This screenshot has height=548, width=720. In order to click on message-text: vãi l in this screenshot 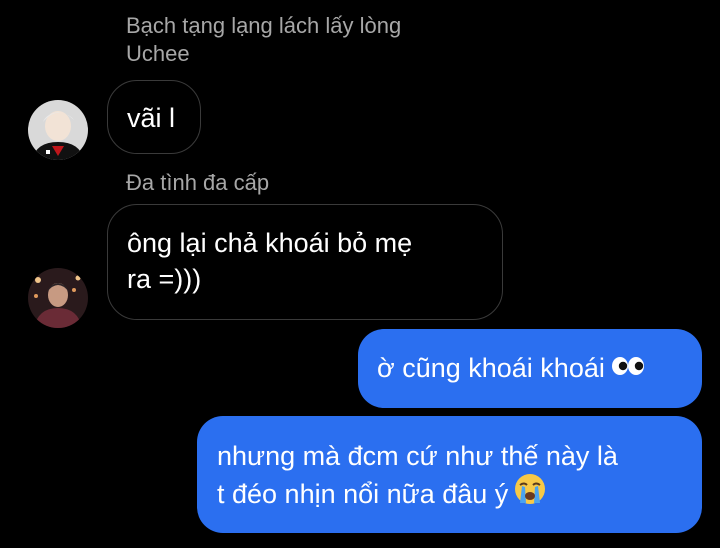, I will do `click(151, 118)`.